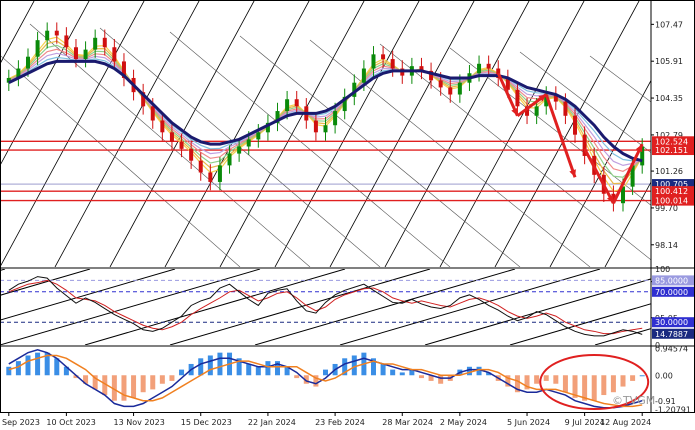  Describe the element at coordinates (669, 61) in the screenshot. I see `price-tick-label: 105.91` at that location.